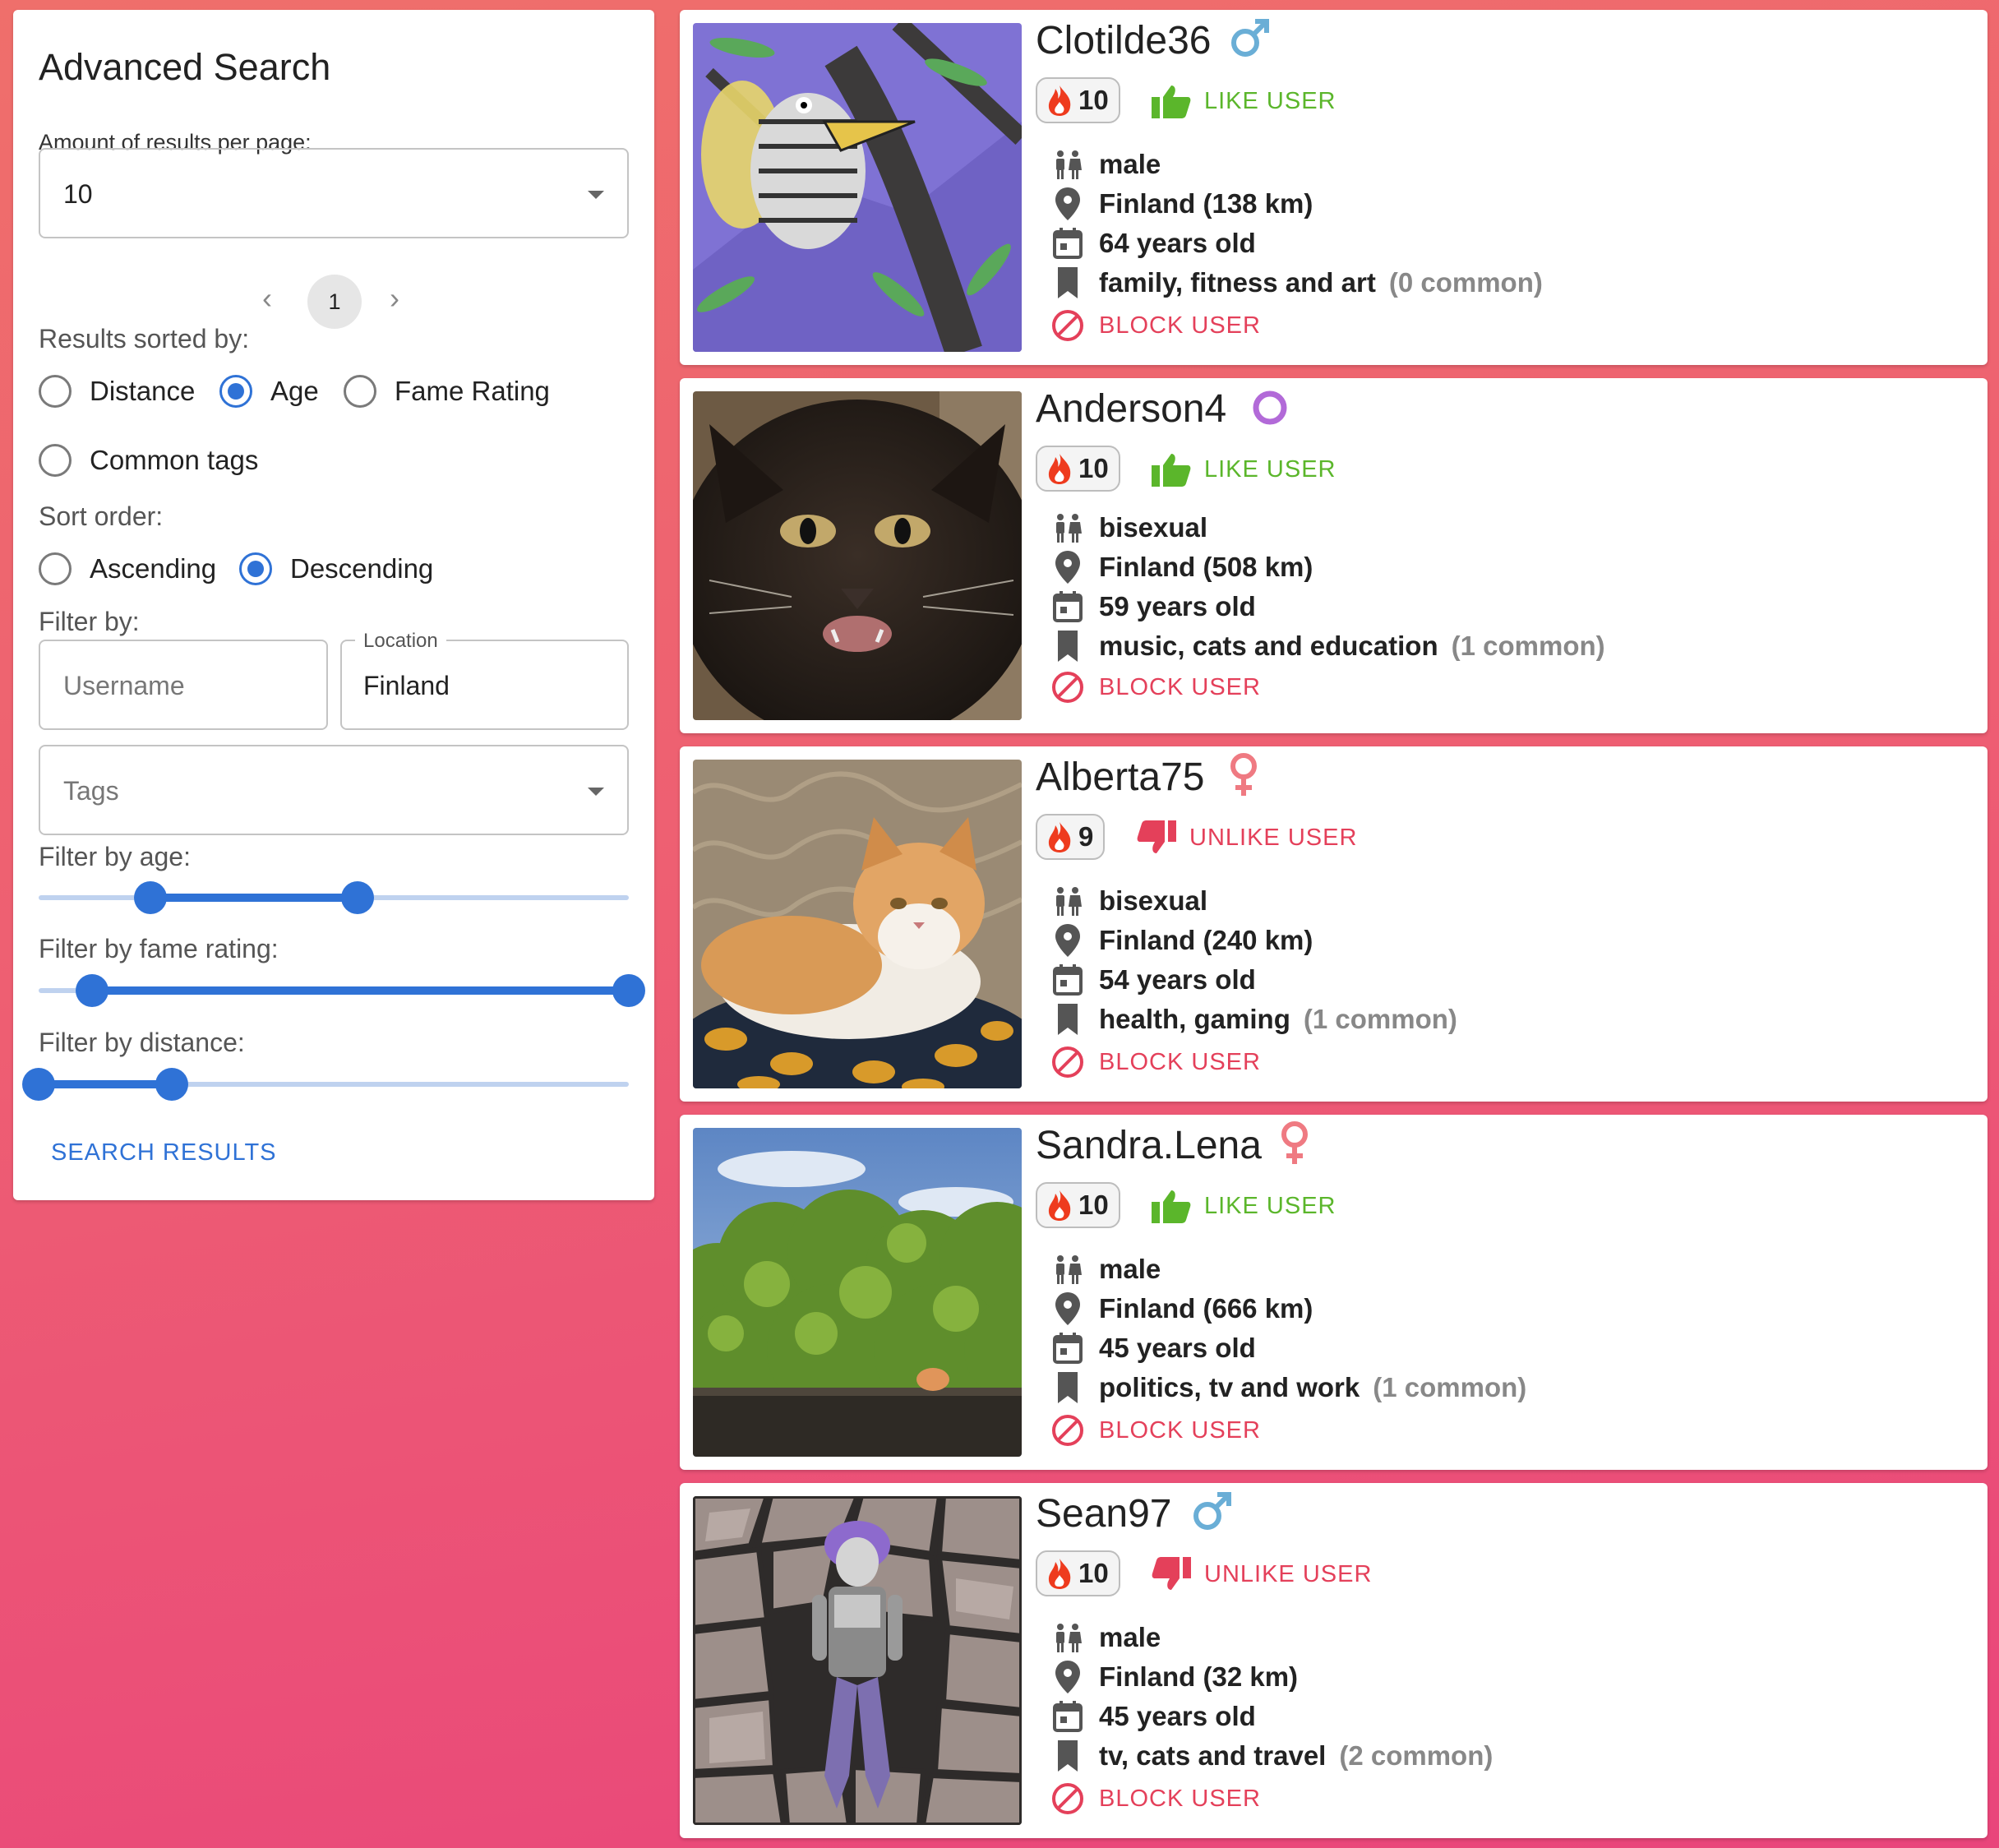 This screenshot has height=1848, width=1999. What do you see at coordinates (1450, 1387) in the screenshot?
I see `common-tags-count: (1 common)` at bounding box center [1450, 1387].